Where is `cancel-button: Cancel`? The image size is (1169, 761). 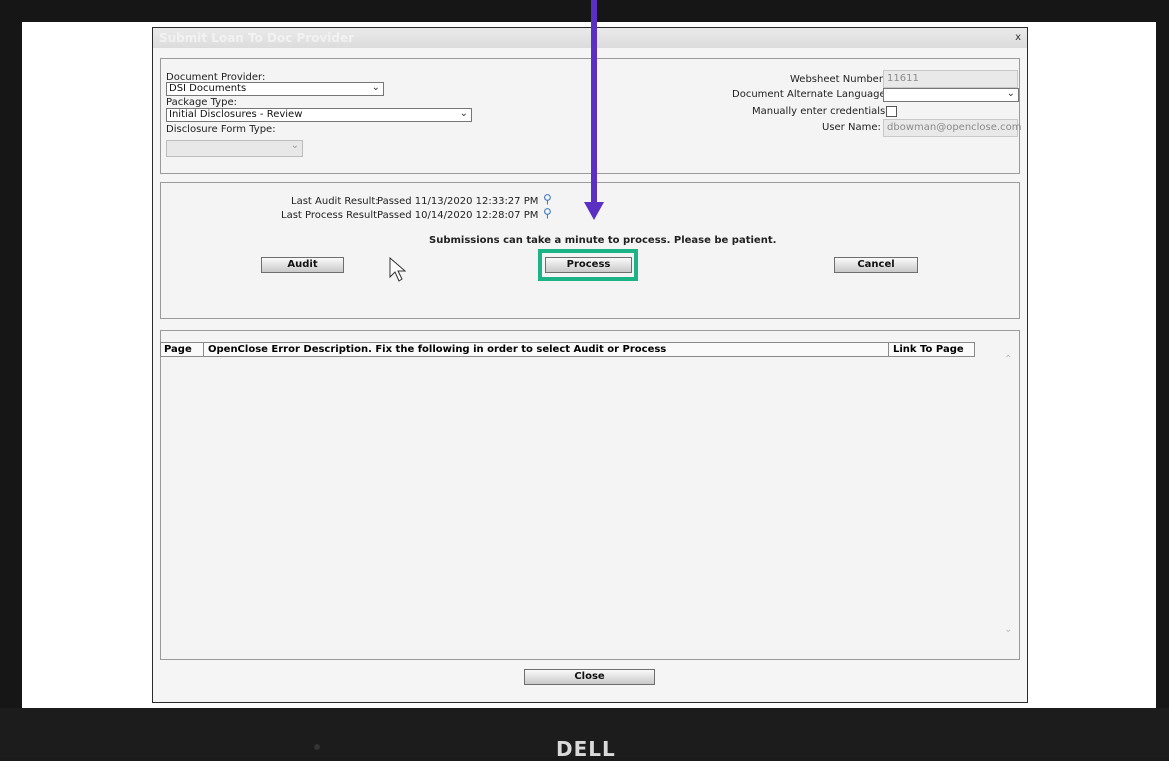
cancel-button: Cancel is located at coordinates (876, 265).